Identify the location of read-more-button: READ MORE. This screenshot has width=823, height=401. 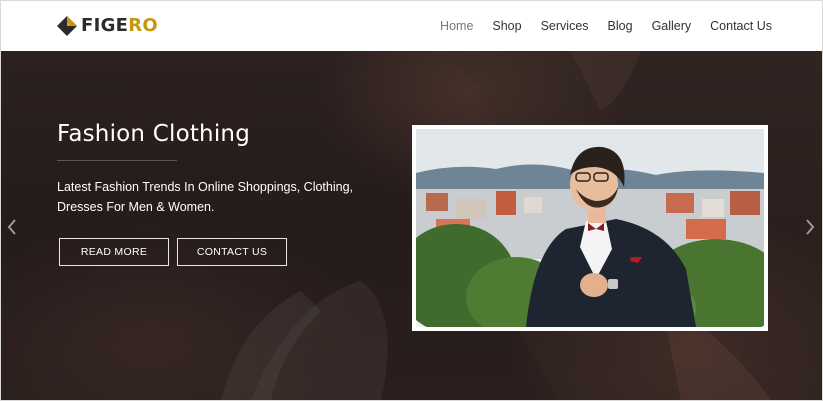
(114, 252).